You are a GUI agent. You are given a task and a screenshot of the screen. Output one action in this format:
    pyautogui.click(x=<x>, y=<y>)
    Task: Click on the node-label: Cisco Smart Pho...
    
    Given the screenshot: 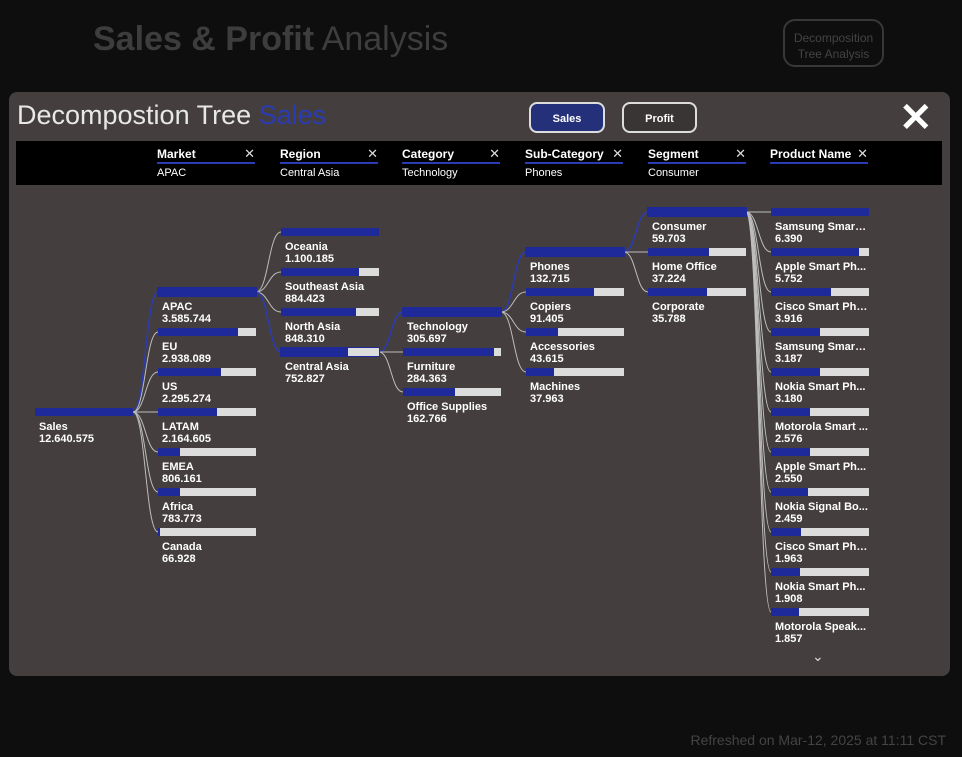 What is the action you would take?
    pyautogui.click(x=822, y=307)
    